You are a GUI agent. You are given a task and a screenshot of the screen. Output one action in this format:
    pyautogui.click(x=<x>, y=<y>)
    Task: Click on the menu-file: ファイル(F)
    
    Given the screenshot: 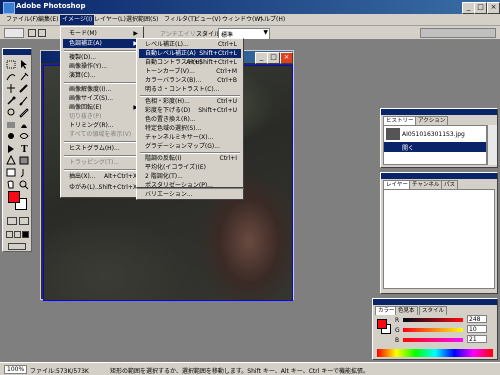 What is the action you would take?
    pyautogui.click(x=22, y=20)
    